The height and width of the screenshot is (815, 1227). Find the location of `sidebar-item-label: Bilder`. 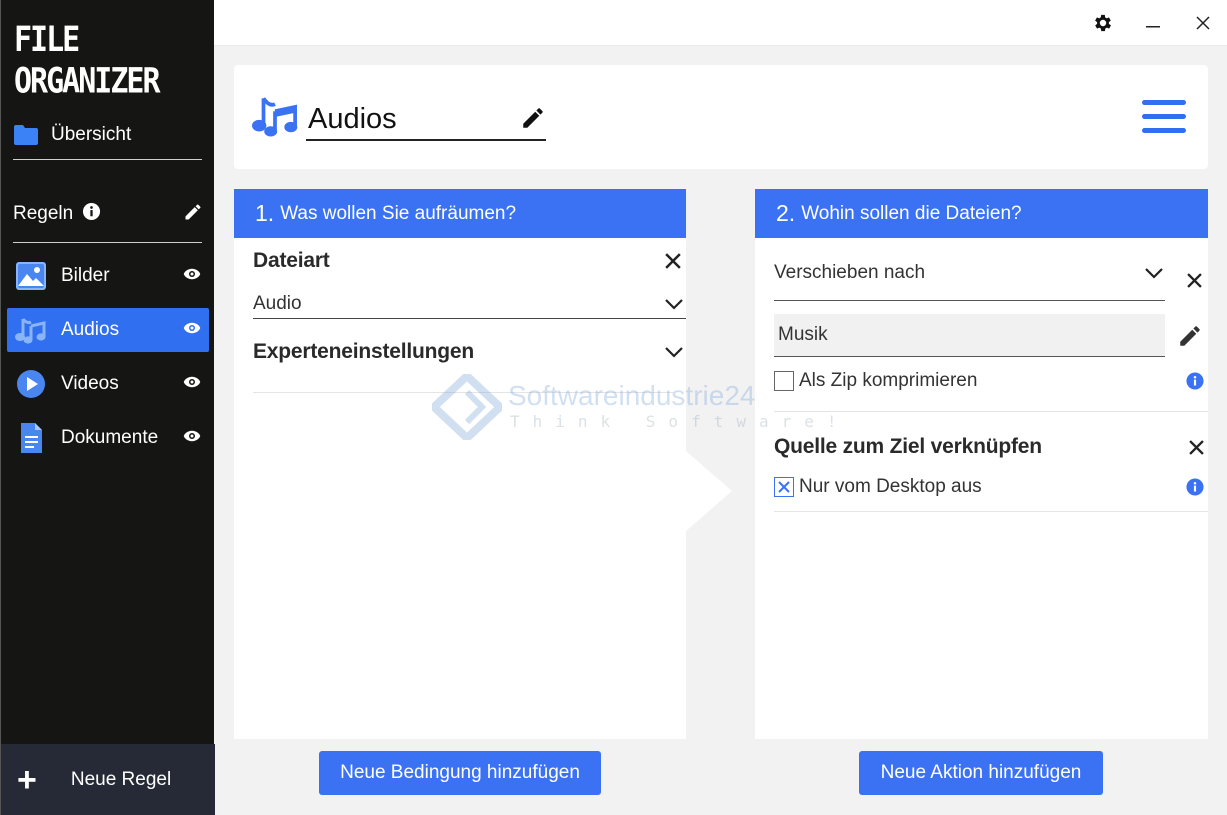

sidebar-item-label: Bilder is located at coordinates (85, 275).